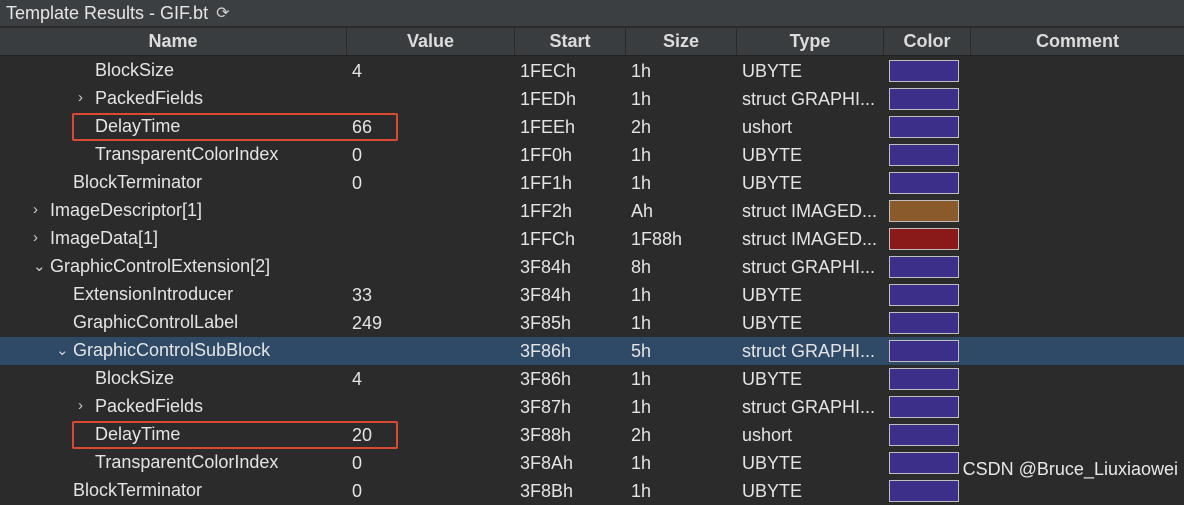 The width and height of the screenshot is (1184, 505). I want to click on column-header-name: Name, so click(173, 41).